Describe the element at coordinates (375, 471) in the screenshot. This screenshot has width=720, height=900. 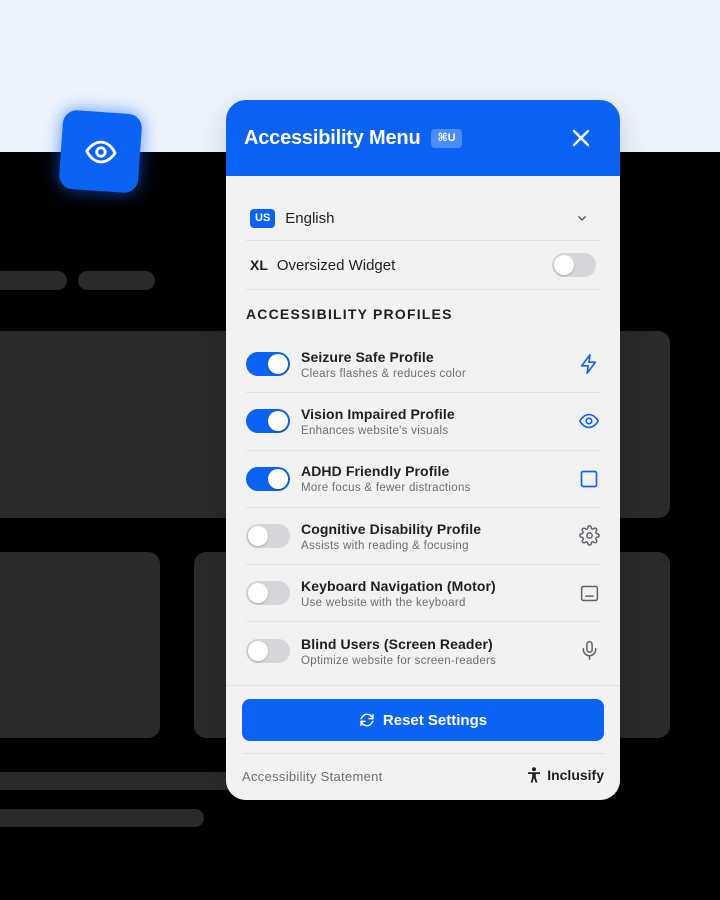
I see `profile-title: ADHD Friendly Profile` at that location.